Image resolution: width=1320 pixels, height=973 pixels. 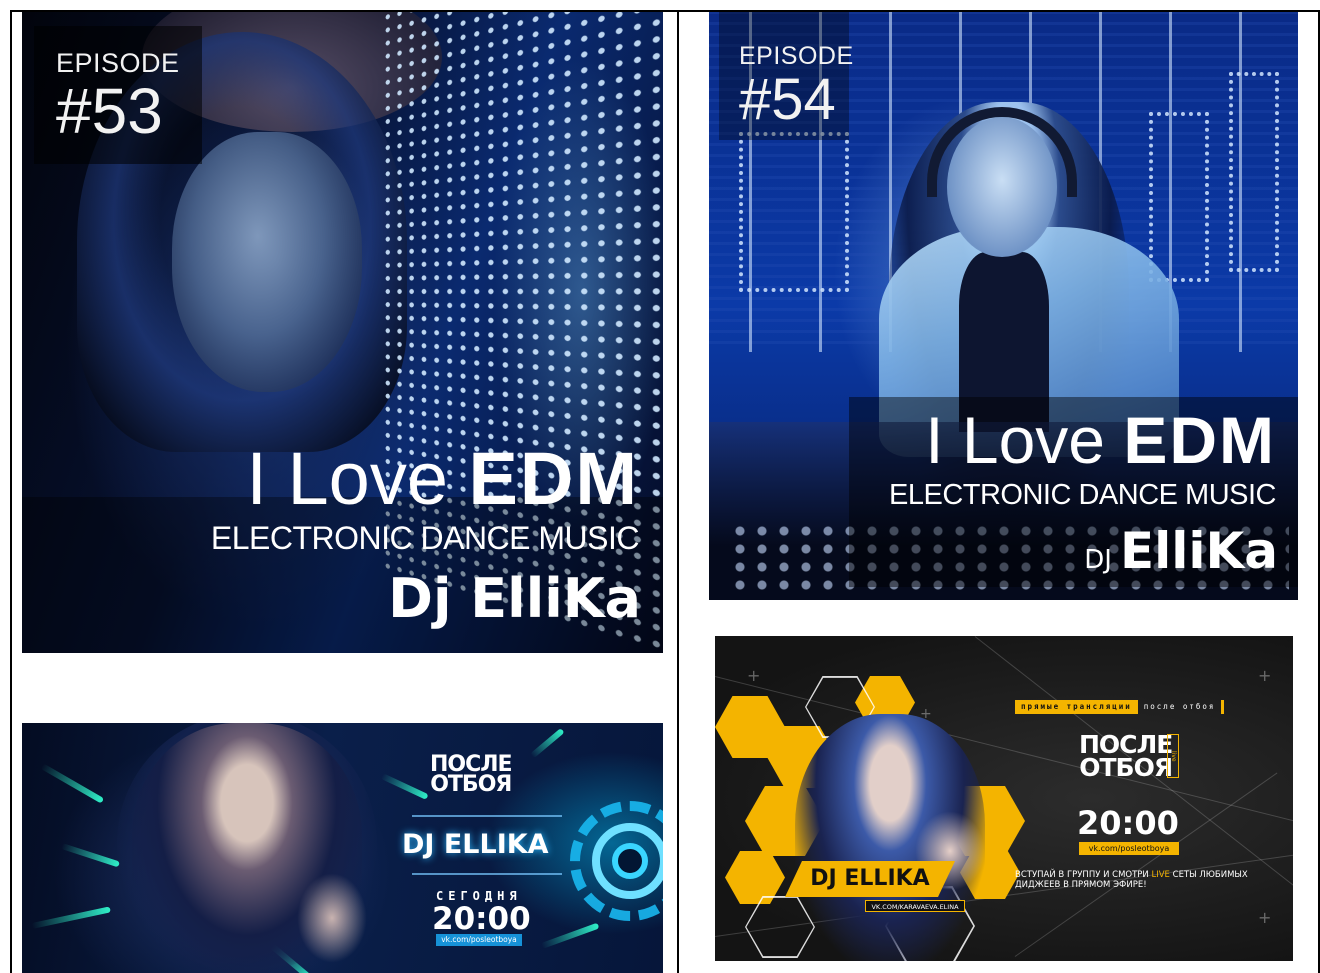 I want to click on stream-tag: прямые трансляции после отбоя, so click(x=1120, y=707).